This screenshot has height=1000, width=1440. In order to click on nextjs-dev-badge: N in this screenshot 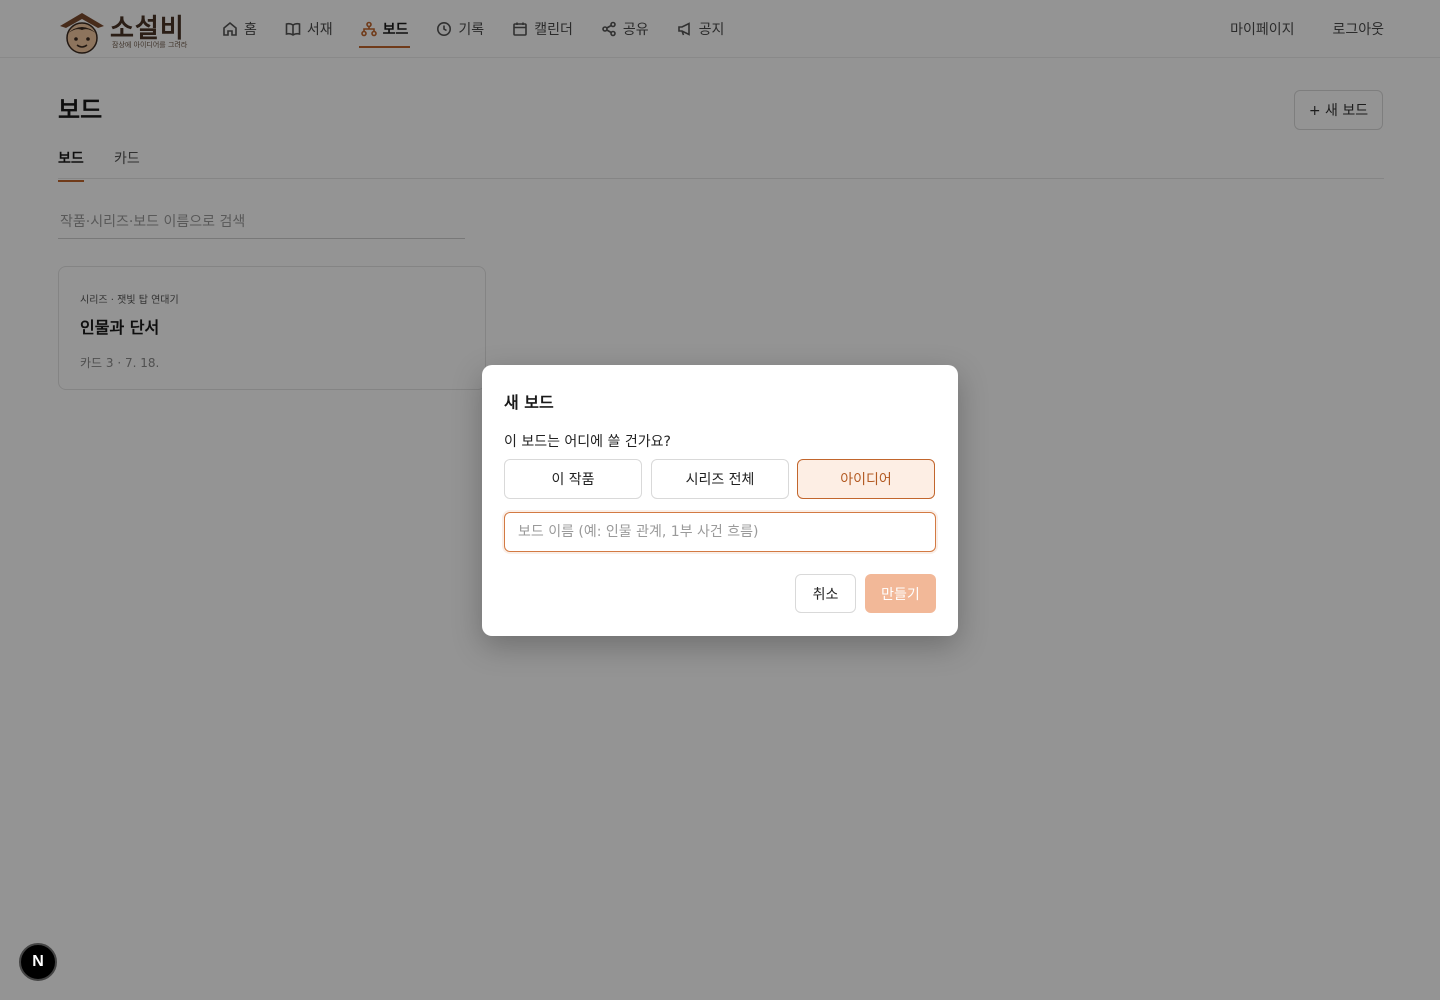, I will do `click(38, 962)`.